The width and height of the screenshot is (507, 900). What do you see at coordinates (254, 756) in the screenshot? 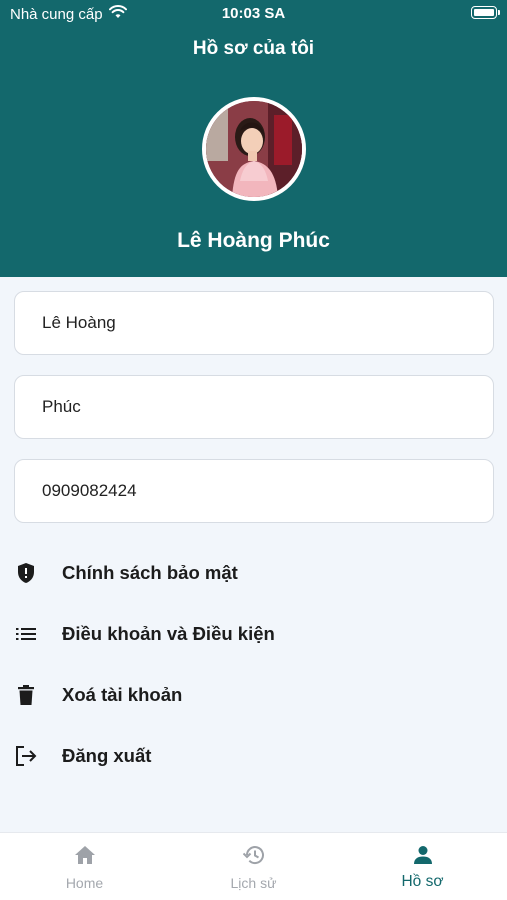
I see `menu-item-logout: Đăng xuất` at bounding box center [254, 756].